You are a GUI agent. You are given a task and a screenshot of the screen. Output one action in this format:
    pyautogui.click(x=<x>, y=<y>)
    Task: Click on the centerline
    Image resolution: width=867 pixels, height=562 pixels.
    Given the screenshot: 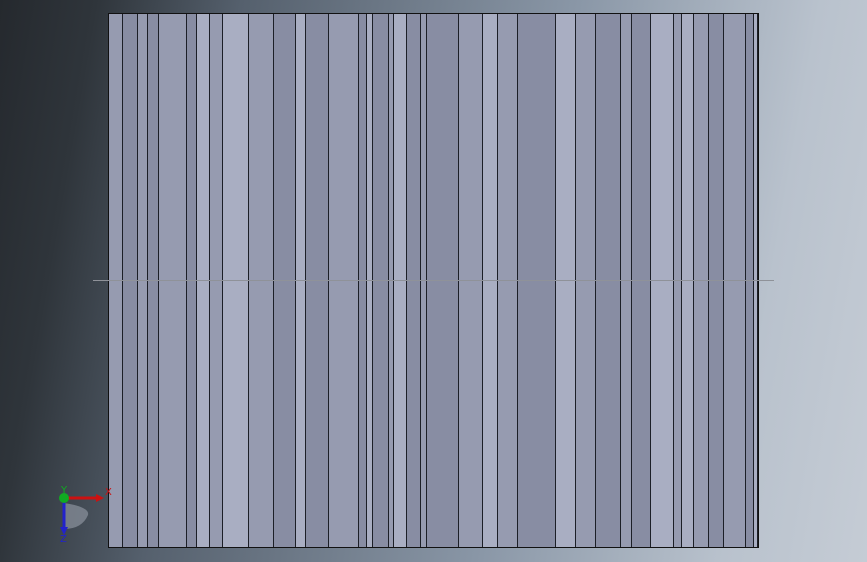 What is the action you would take?
    pyautogui.click(x=433, y=280)
    